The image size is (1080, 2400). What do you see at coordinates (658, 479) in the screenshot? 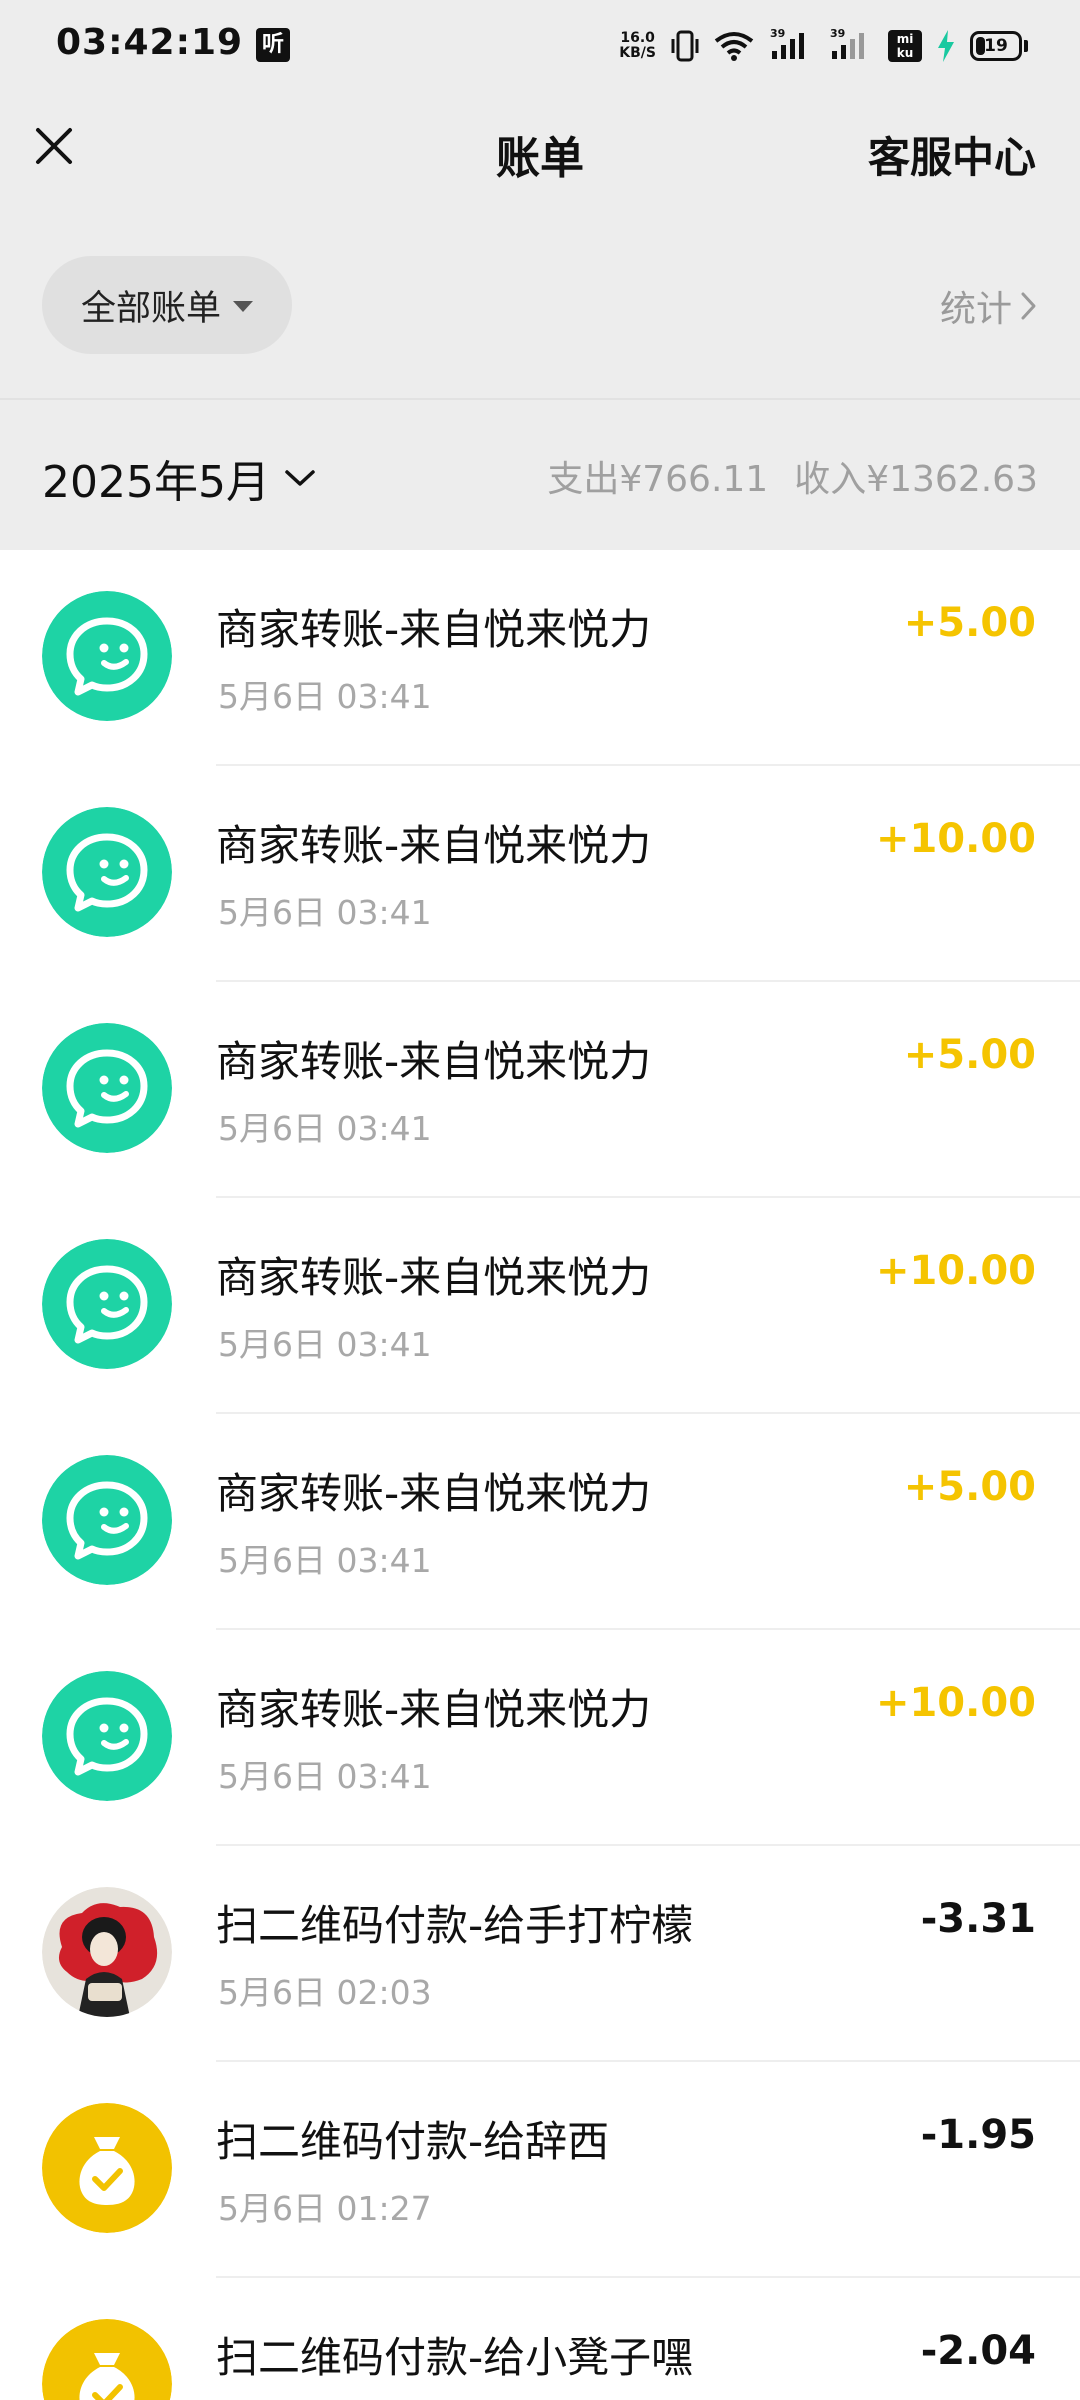
I see `expense-total: 支出¥766.11` at bounding box center [658, 479].